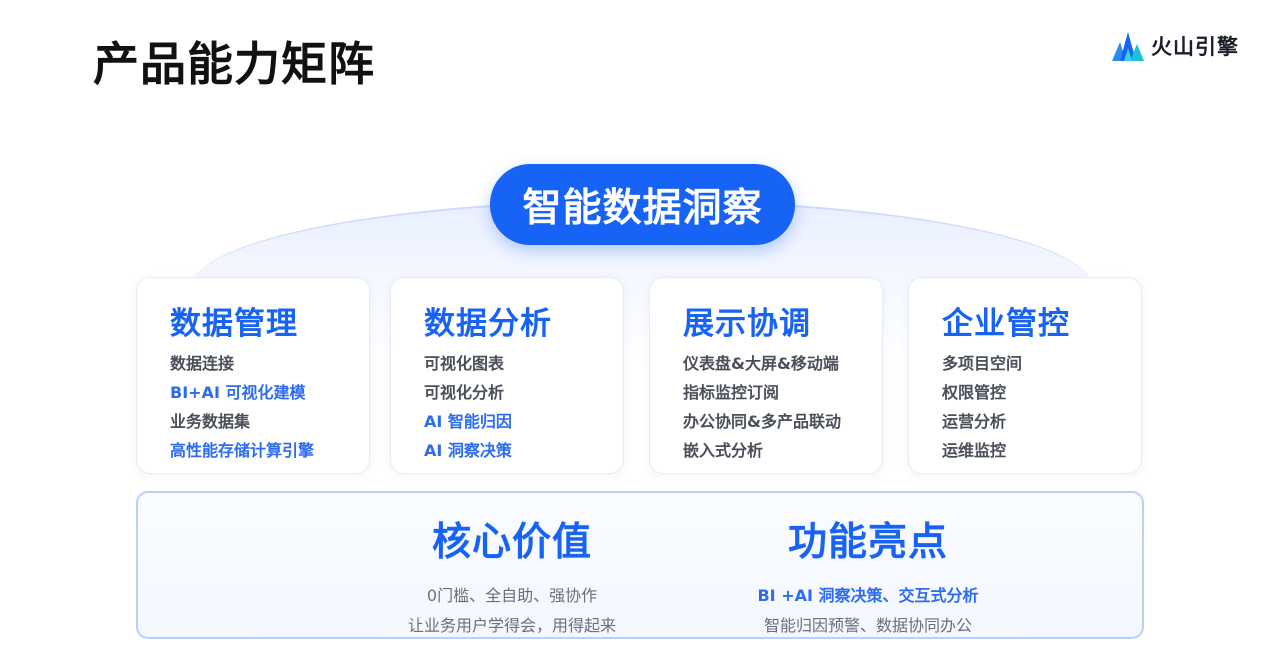 This screenshot has height=653, width=1280. I want to click on volcengine-logo: 火山引擎, so click(1175, 46).